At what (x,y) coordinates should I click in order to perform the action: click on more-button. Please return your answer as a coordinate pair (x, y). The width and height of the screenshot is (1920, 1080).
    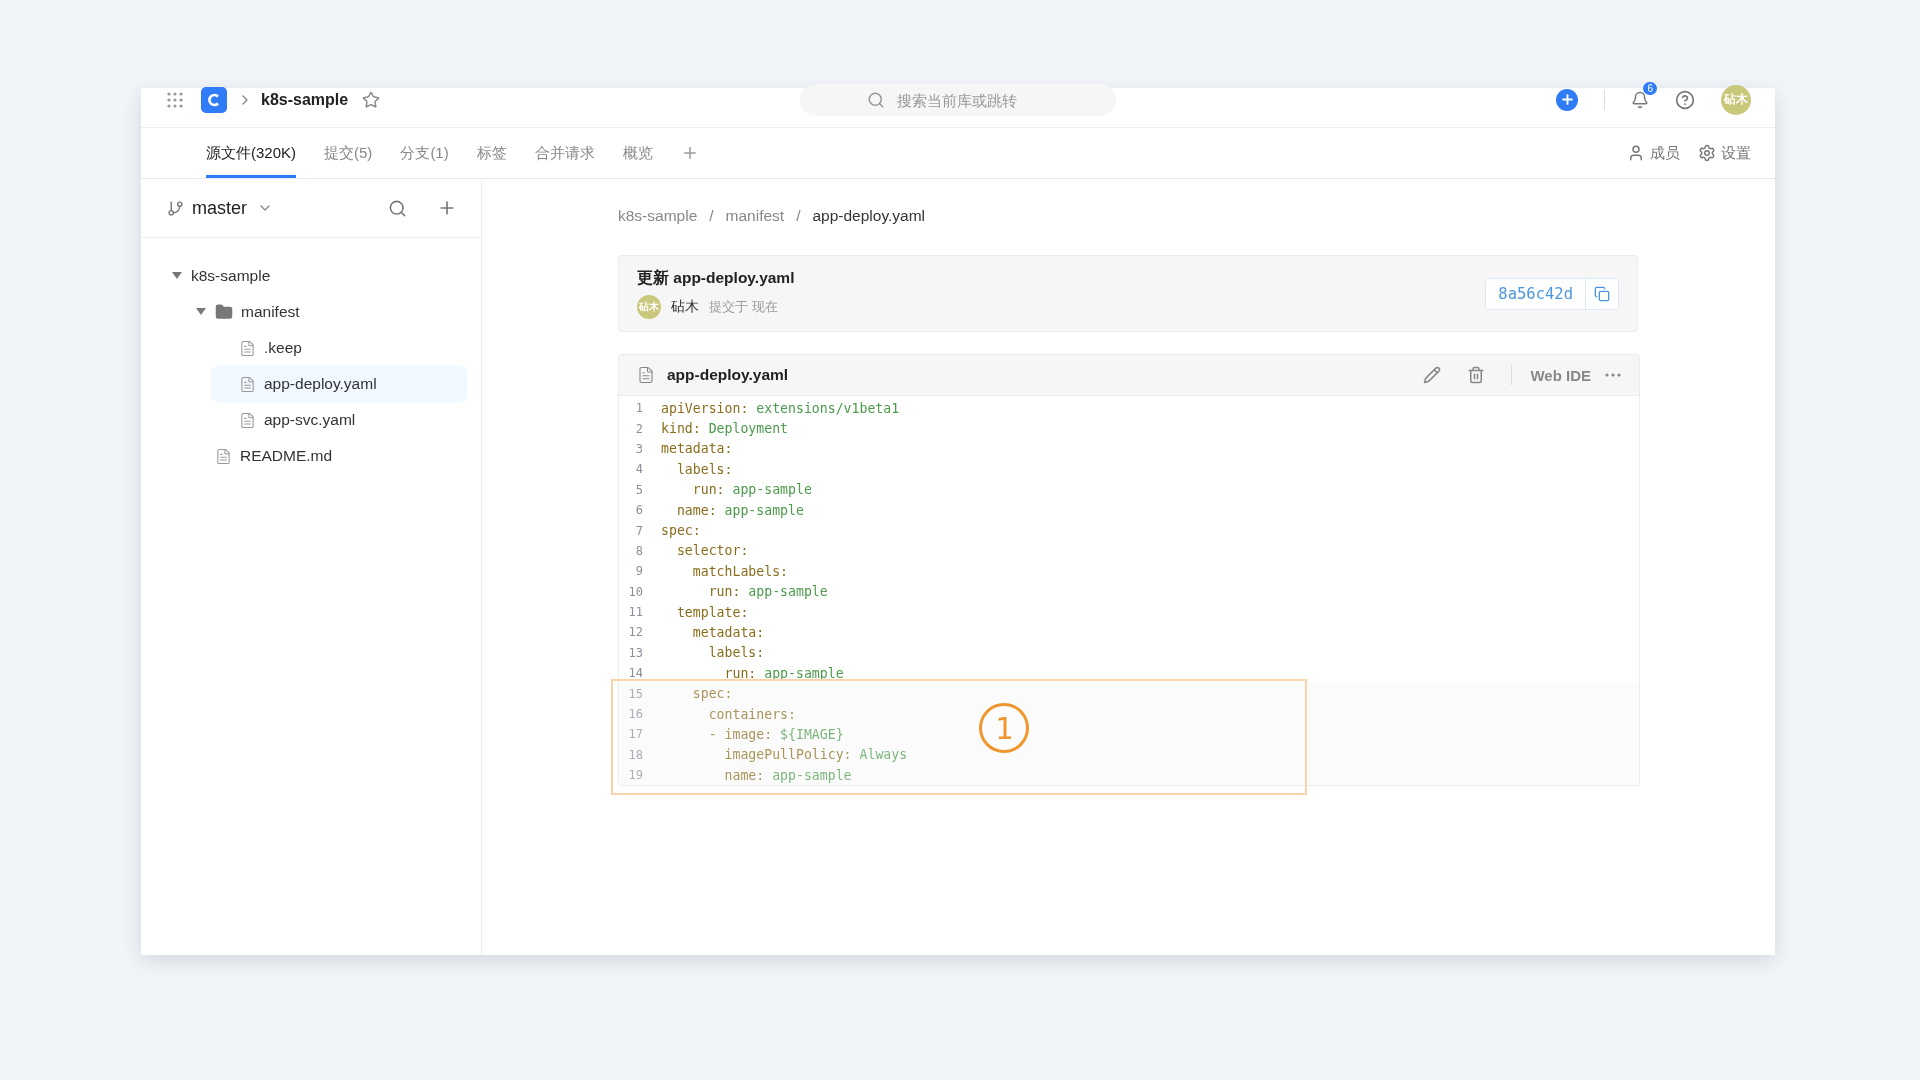
    Looking at the image, I should click on (1613, 375).